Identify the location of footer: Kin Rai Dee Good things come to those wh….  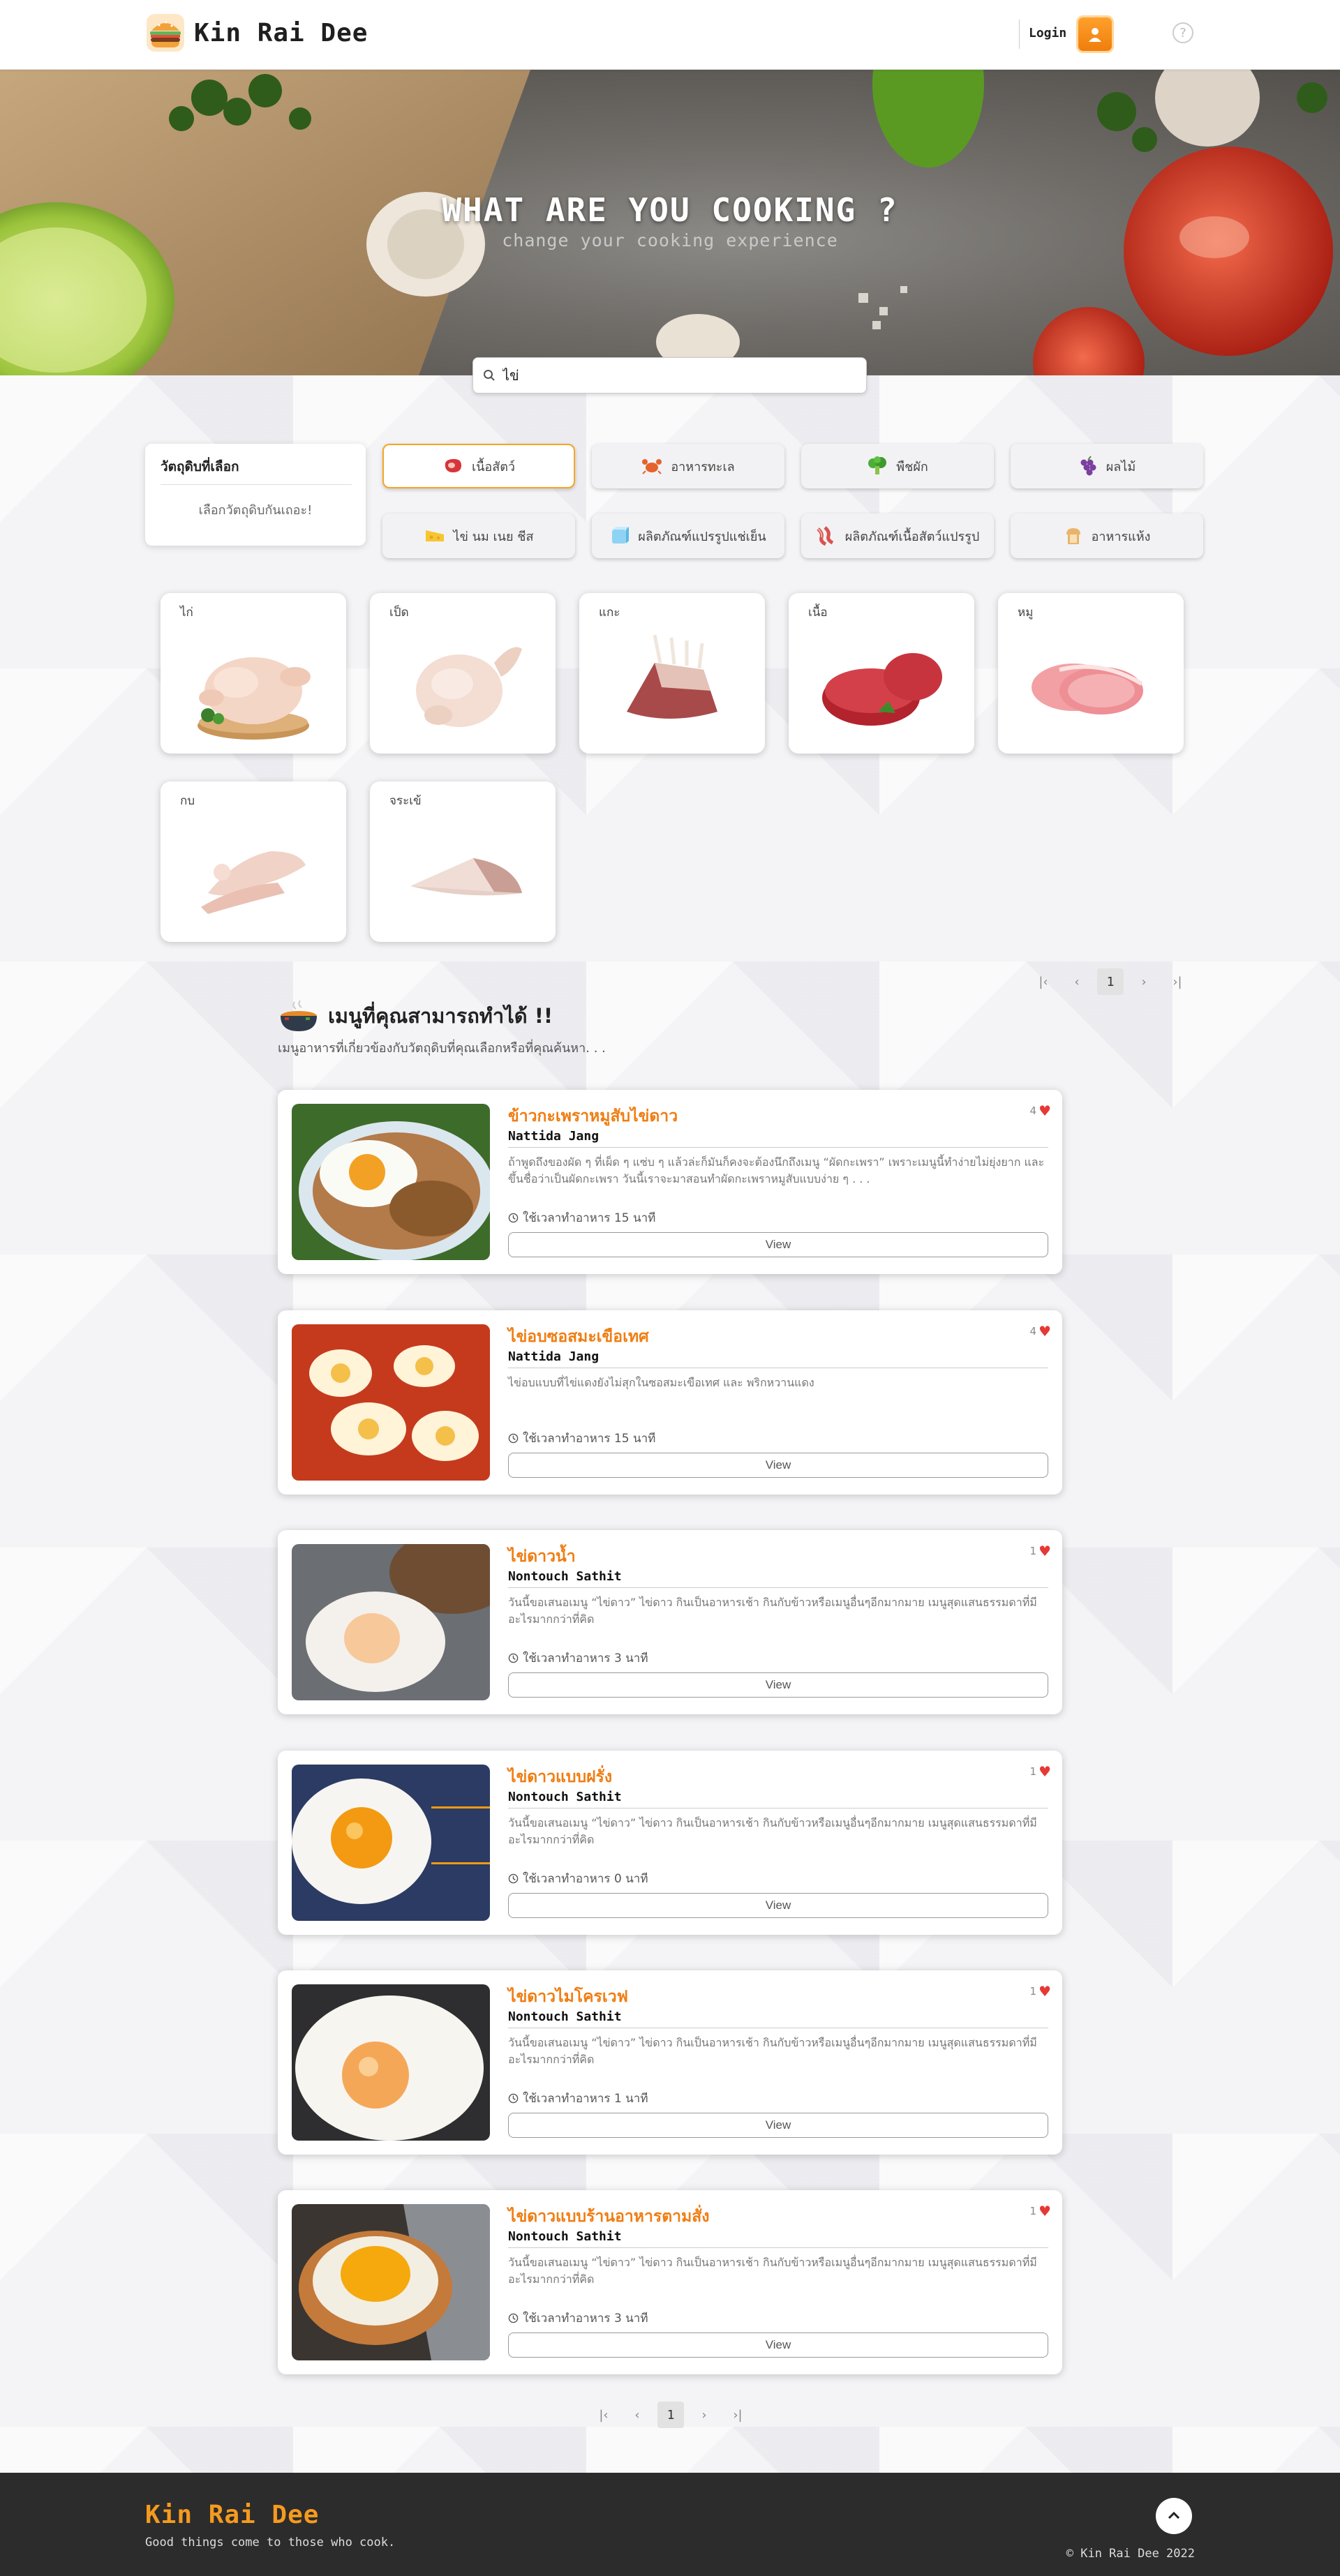
(670, 2524).